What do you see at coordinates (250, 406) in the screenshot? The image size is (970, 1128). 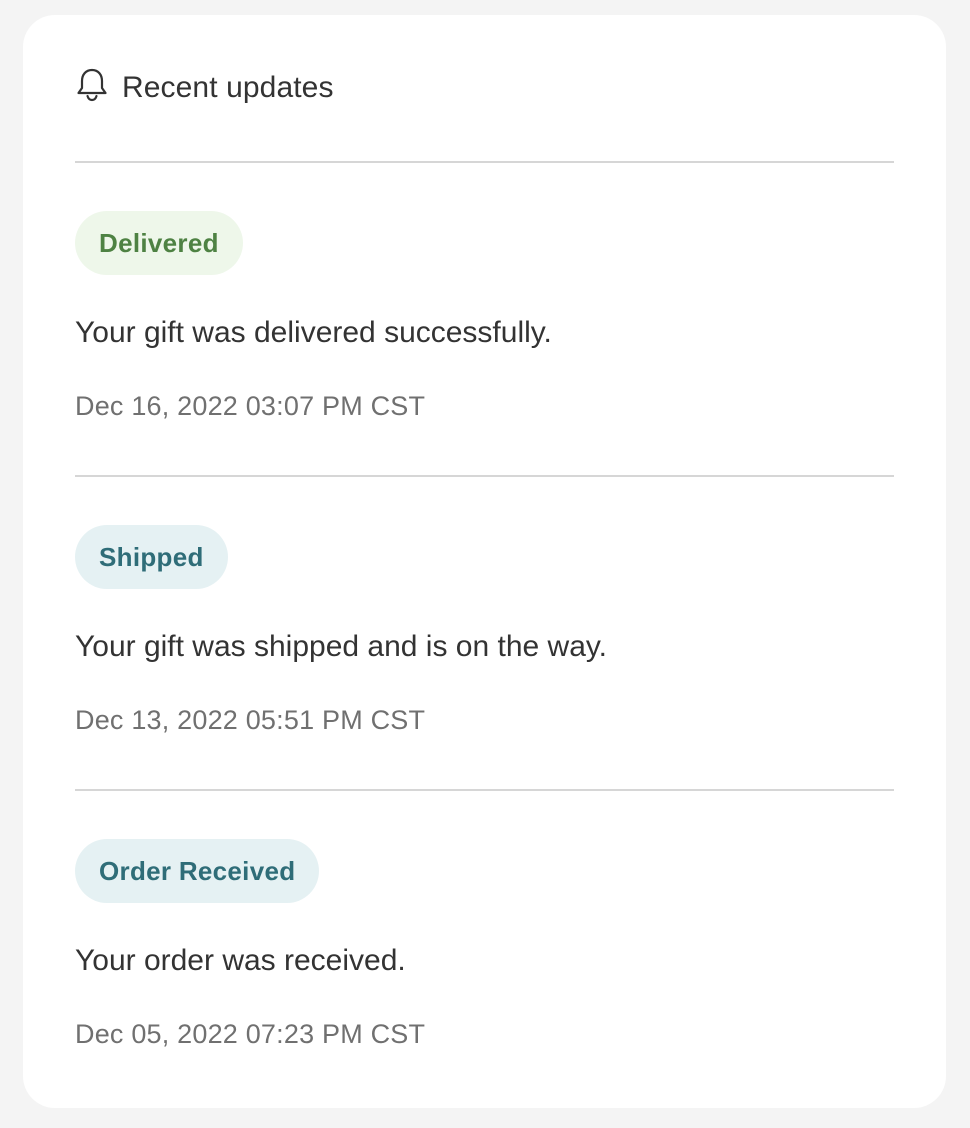 I see `update-timestamp: Dec 16, 2022 03:07 PM CST` at bounding box center [250, 406].